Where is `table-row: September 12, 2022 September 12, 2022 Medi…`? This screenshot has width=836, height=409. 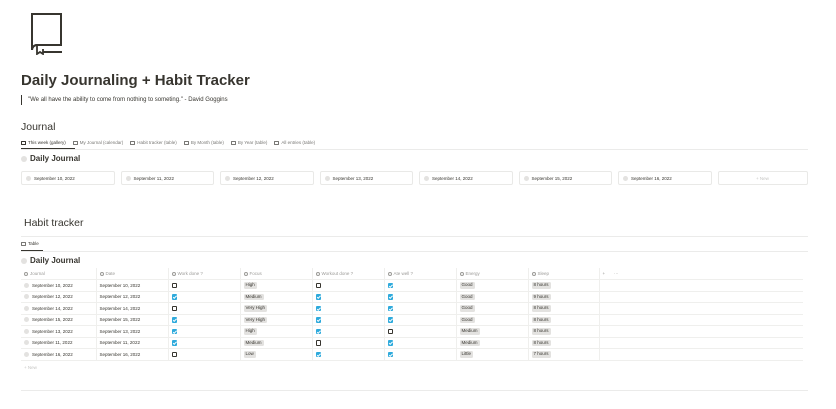 table-row: September 12, 2022 September 12, 2022 Medi… is located at coordinates (412, 297).